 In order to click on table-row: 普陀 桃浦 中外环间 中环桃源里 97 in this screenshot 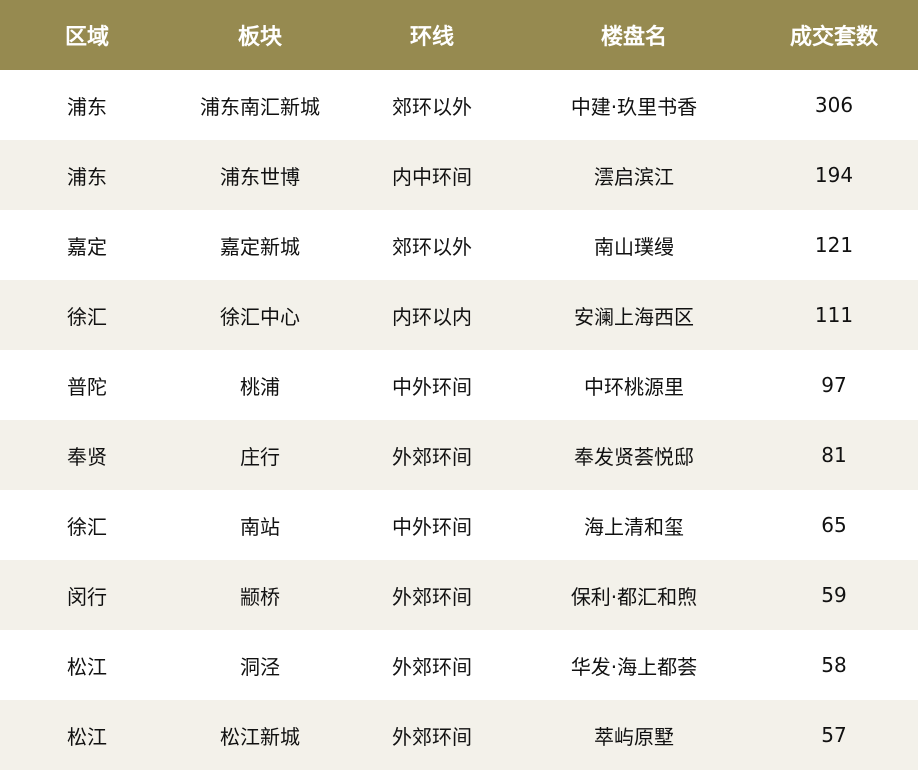, I will do `click(459, 385)`.